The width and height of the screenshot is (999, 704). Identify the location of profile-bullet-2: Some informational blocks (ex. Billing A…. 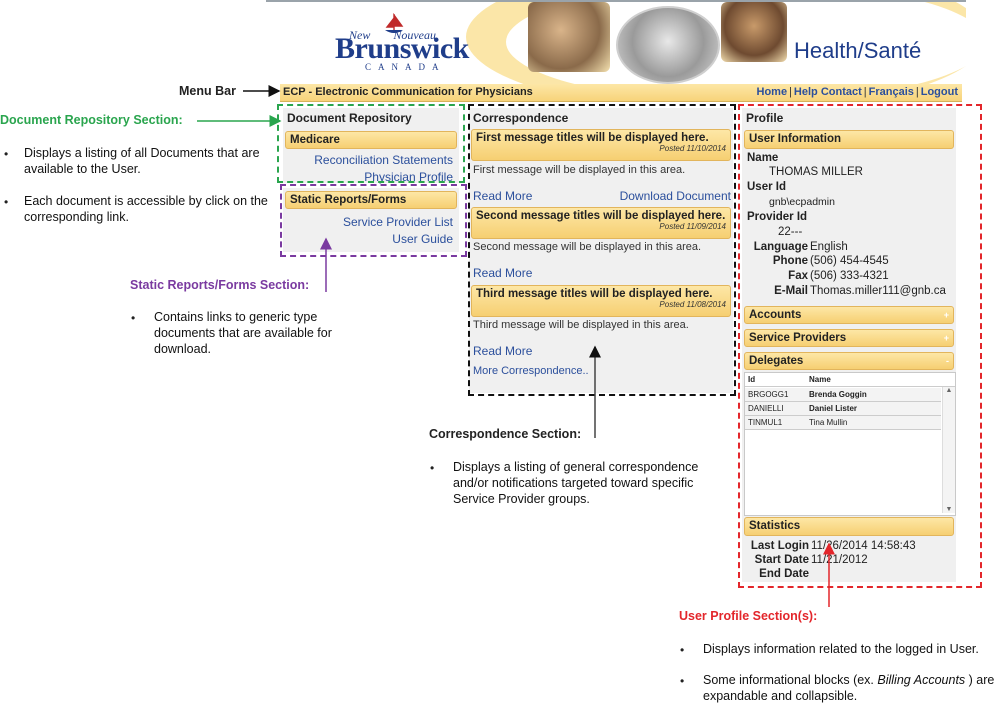
(849, 688).